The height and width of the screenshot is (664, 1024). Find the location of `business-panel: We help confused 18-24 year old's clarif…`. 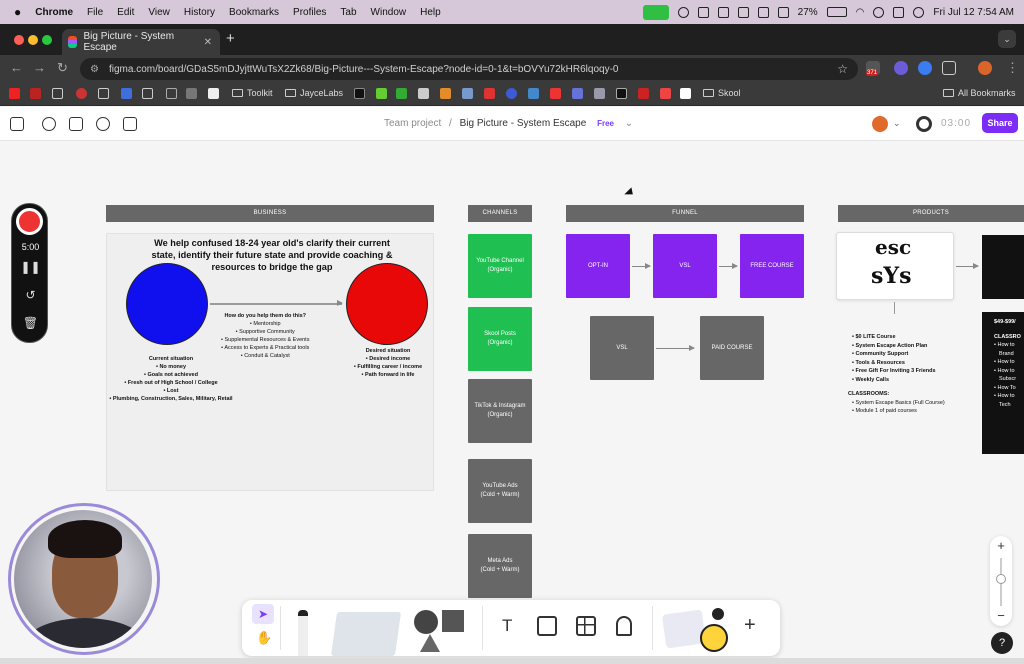

business-panel: We help confused 18-24 year old's clarif… is located at coordinates (270, 362).